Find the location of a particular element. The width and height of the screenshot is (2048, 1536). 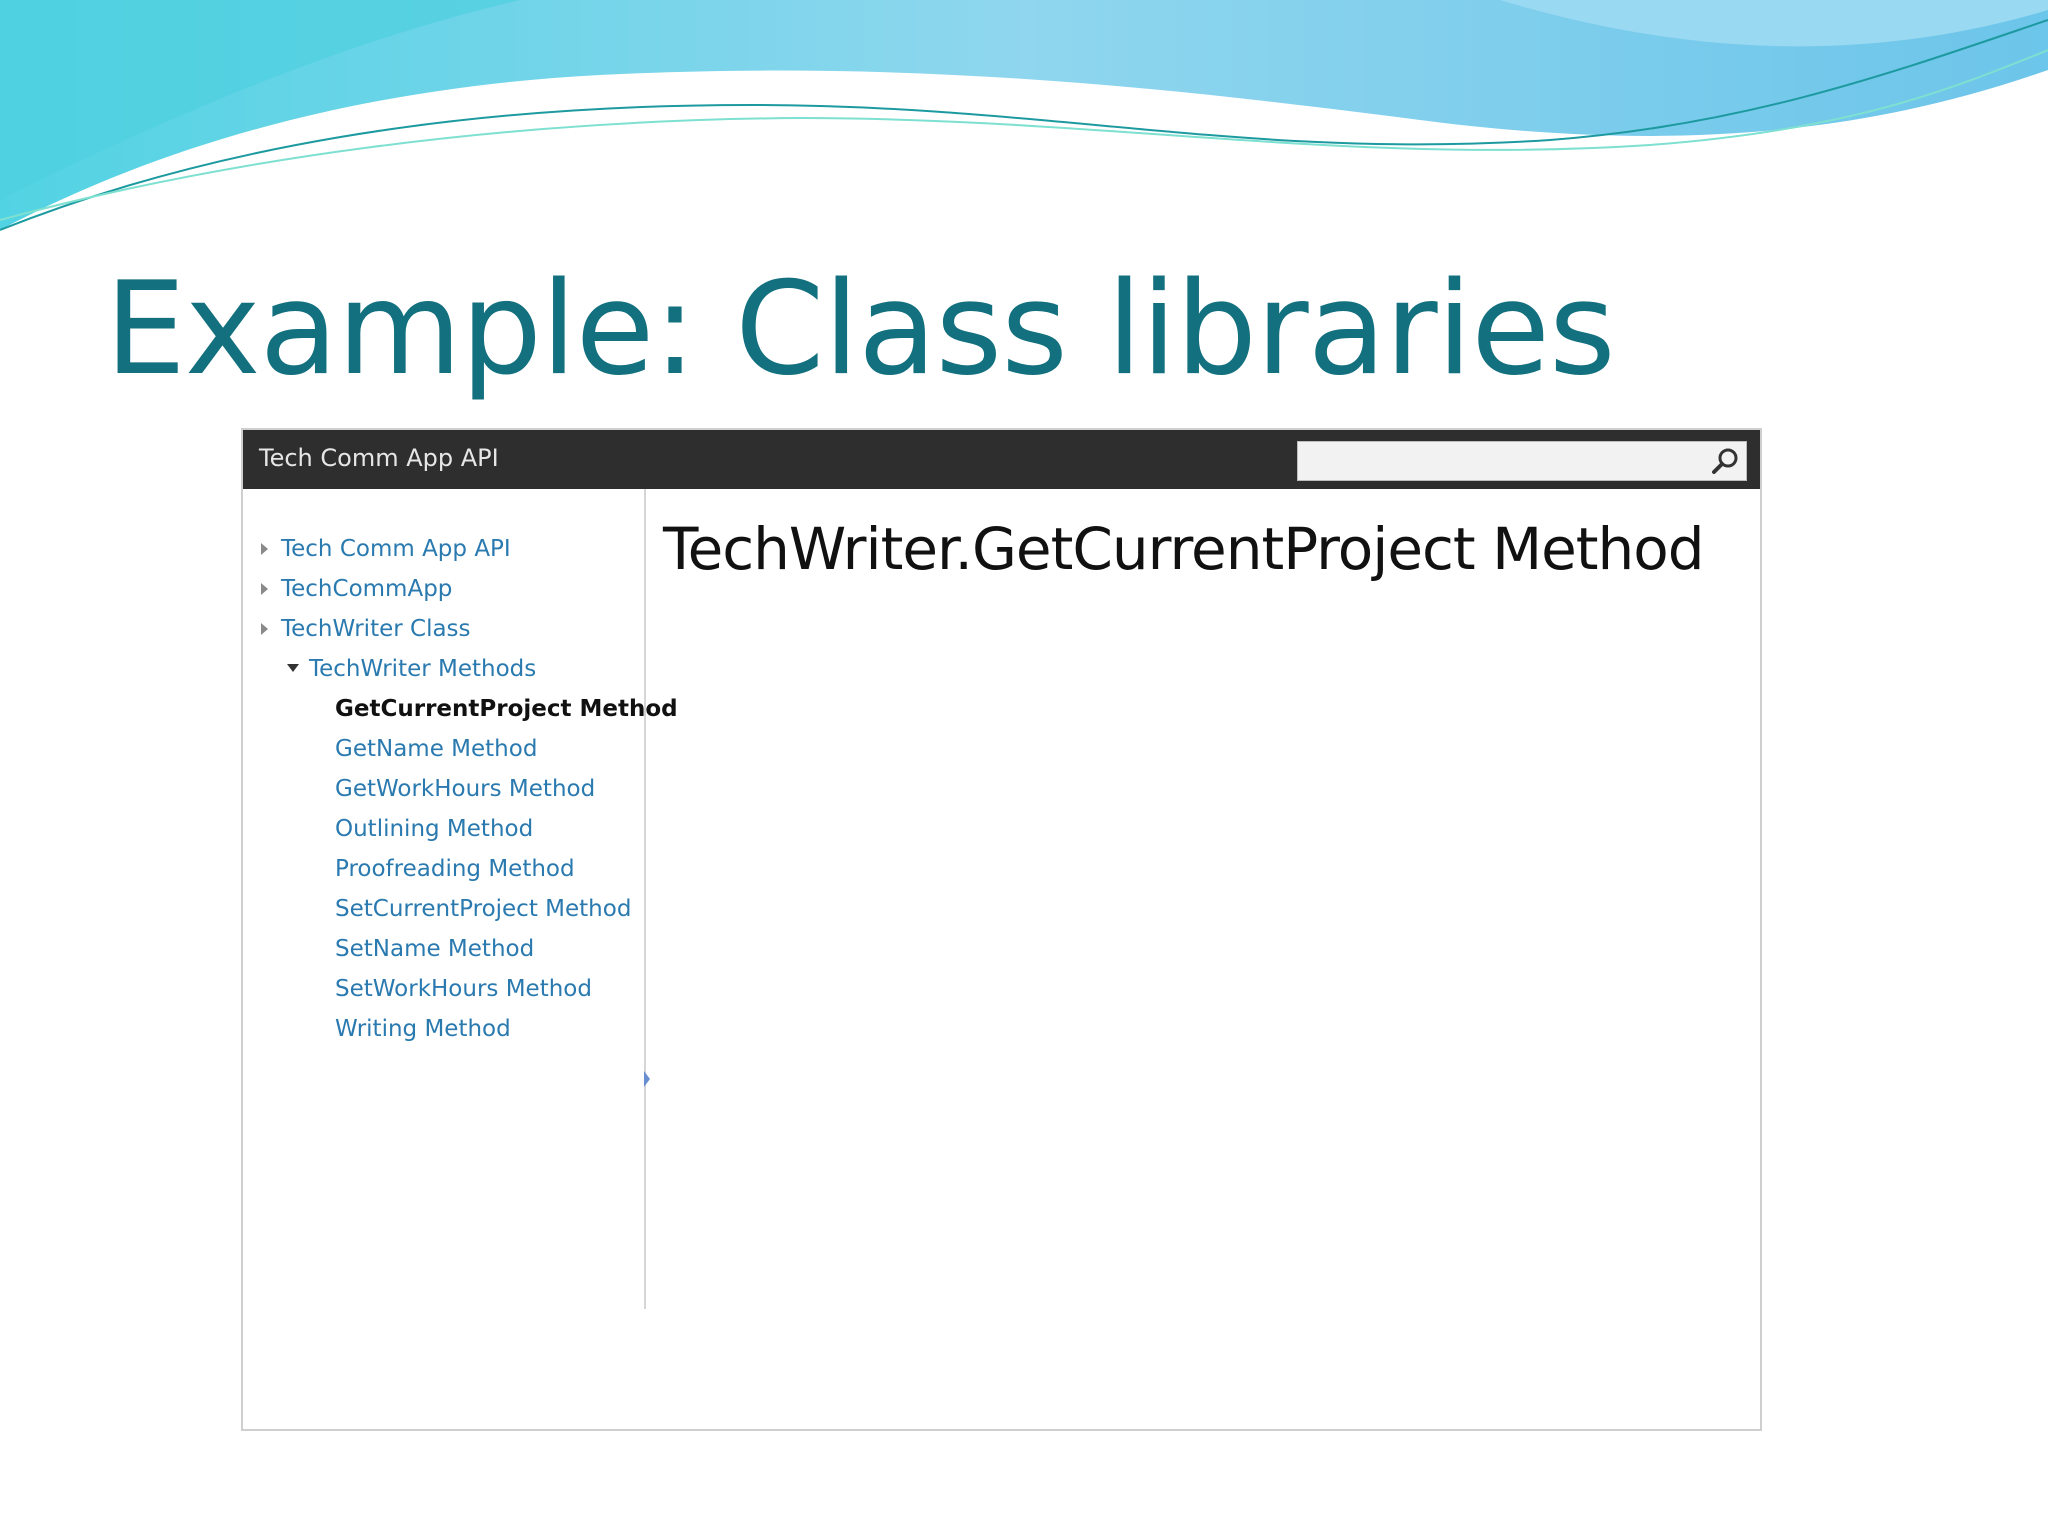

nav-item-label: TechWriter Class is located at coordinates (376, 629).